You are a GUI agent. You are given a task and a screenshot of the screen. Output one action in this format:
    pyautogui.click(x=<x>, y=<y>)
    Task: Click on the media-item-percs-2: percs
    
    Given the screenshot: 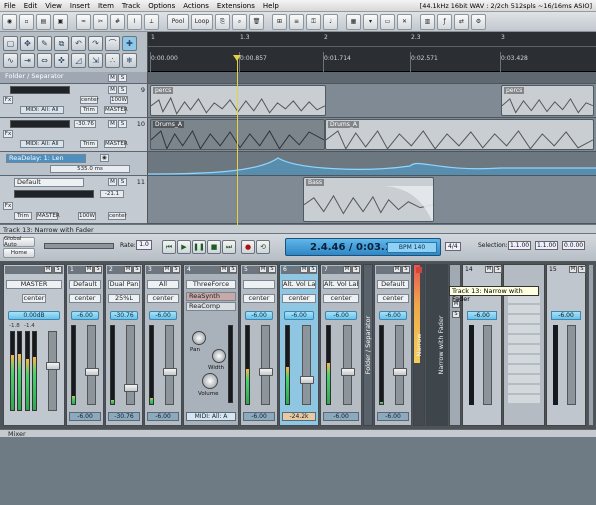 What is the action you would take?
    pyautogui.click(x=547, y=100)
    